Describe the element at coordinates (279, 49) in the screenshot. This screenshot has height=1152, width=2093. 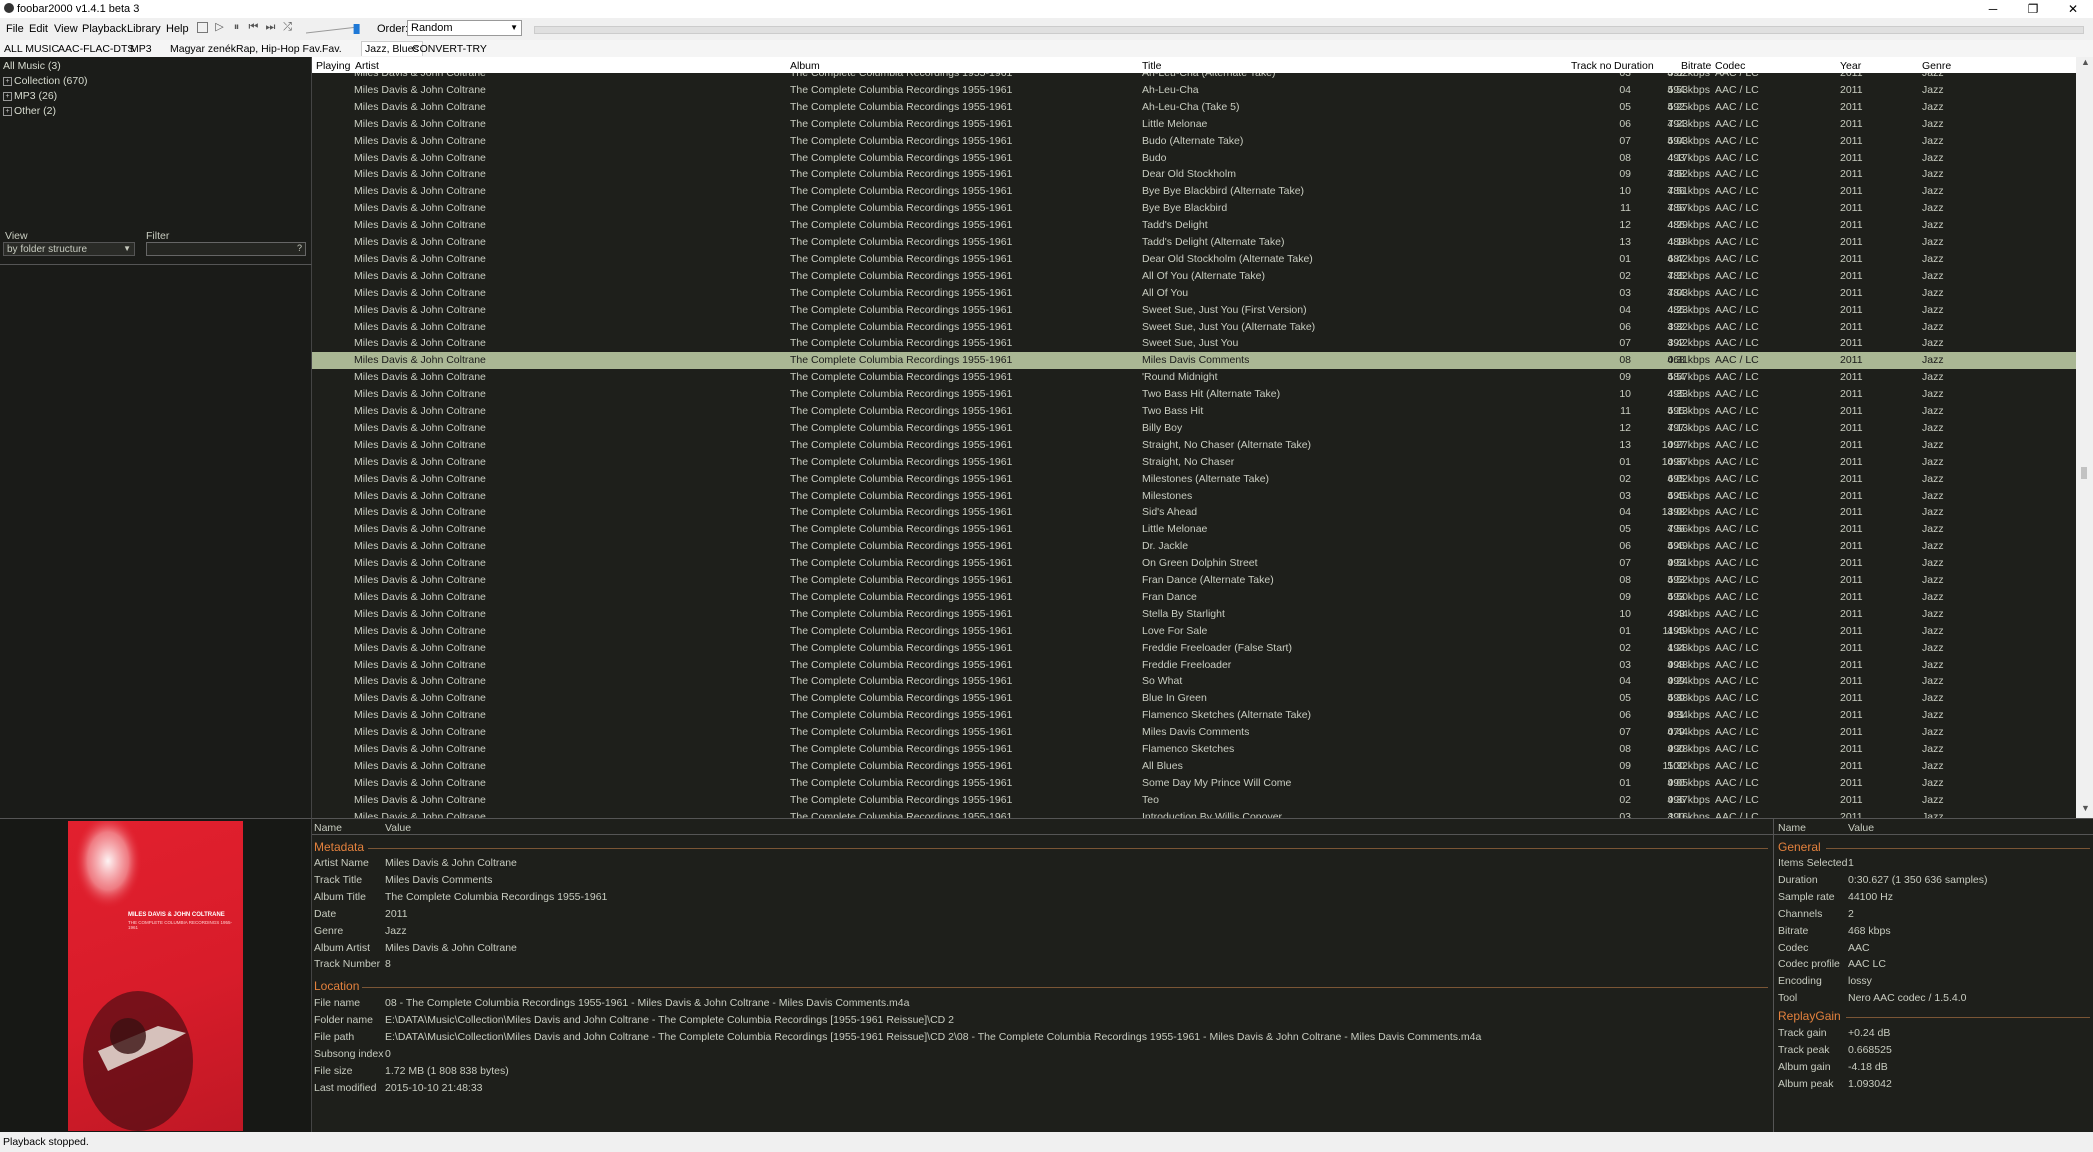
I see `tab-rap-hiphop: Rap, Hip-Hop Fav.` at that location.